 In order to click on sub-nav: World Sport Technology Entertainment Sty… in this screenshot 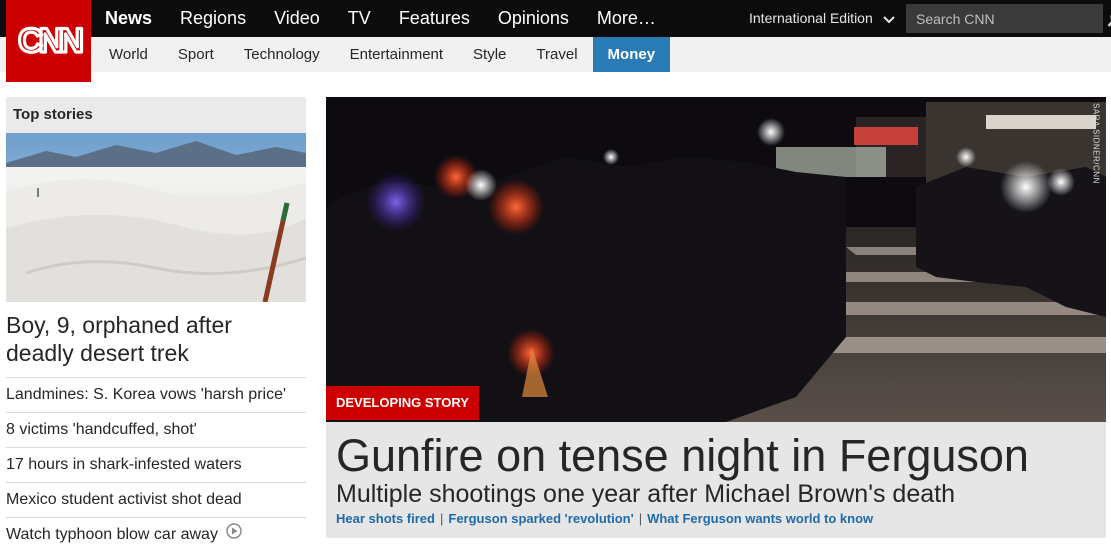, I will do `click(382, 54)`.